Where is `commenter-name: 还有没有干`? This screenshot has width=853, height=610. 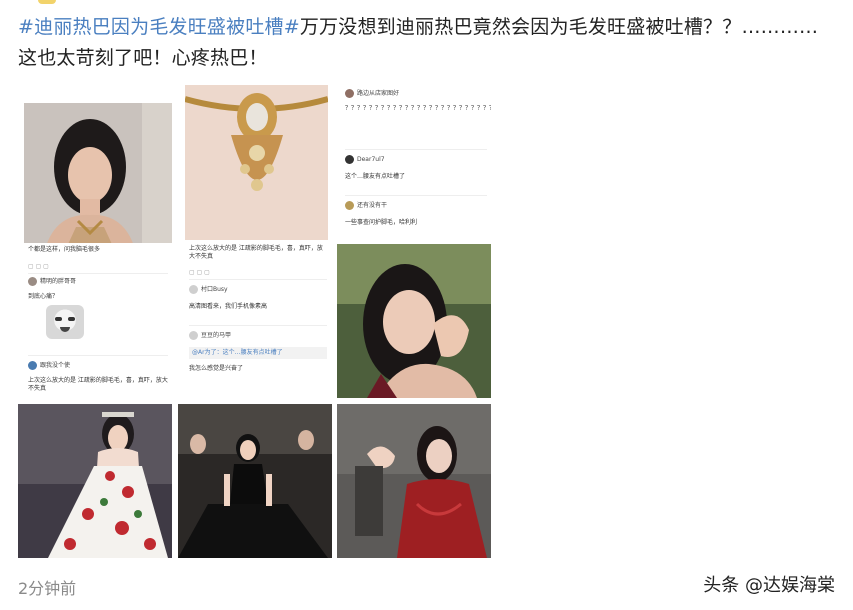
commenter-name: 还有没有干 is located at coordinates (372, 205).